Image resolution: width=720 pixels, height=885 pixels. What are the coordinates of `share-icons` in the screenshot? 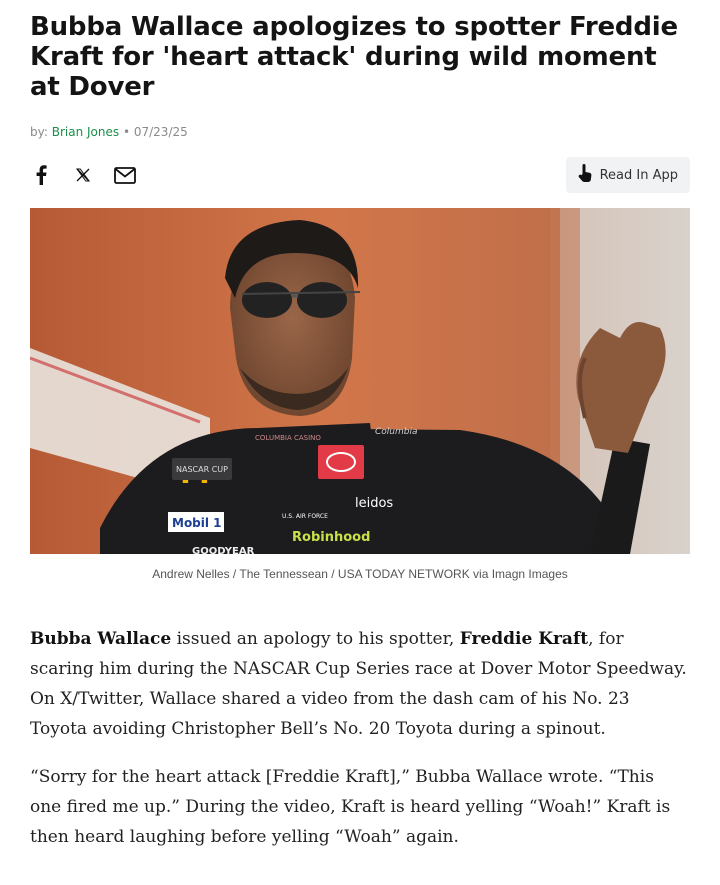 It's located at (93, 175).